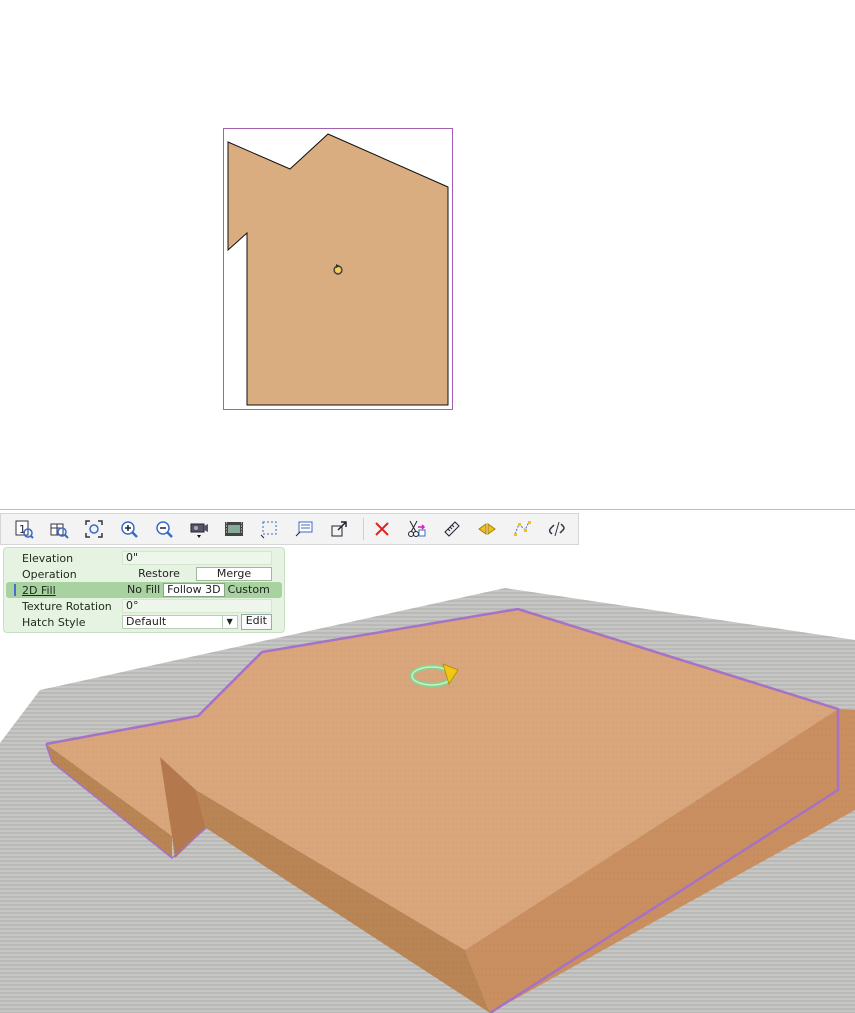  What do you see at coordinates (249, 590) in the screenshot?
I see `fill-option-custom: Custom` at bounding box center [249, 590].